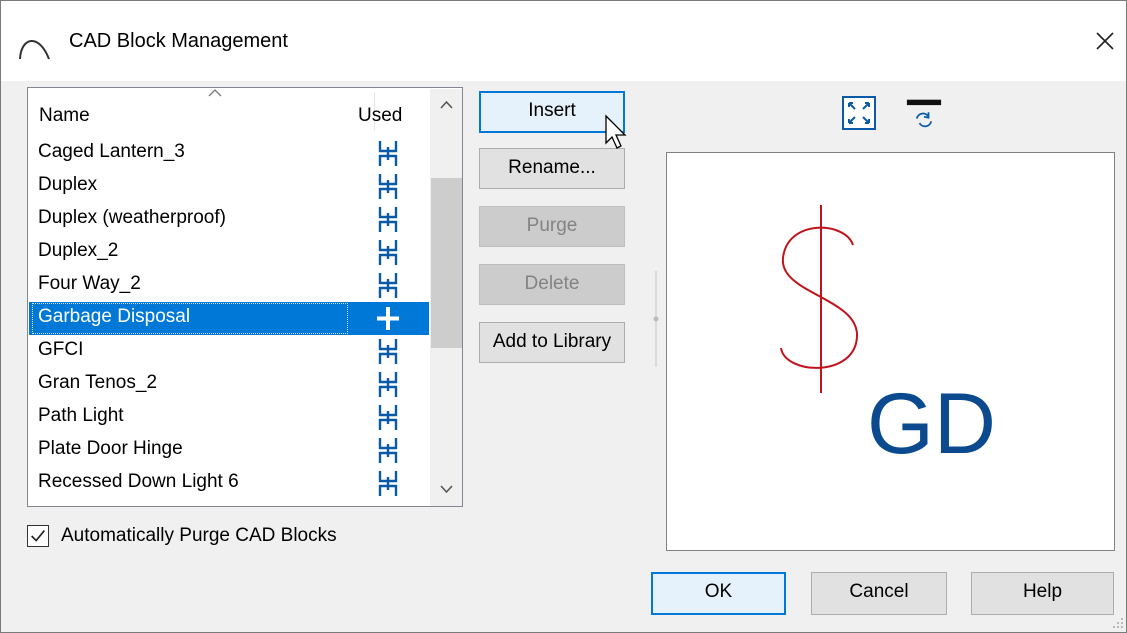  I want to click on preview-text: GD, so click(931, 424).